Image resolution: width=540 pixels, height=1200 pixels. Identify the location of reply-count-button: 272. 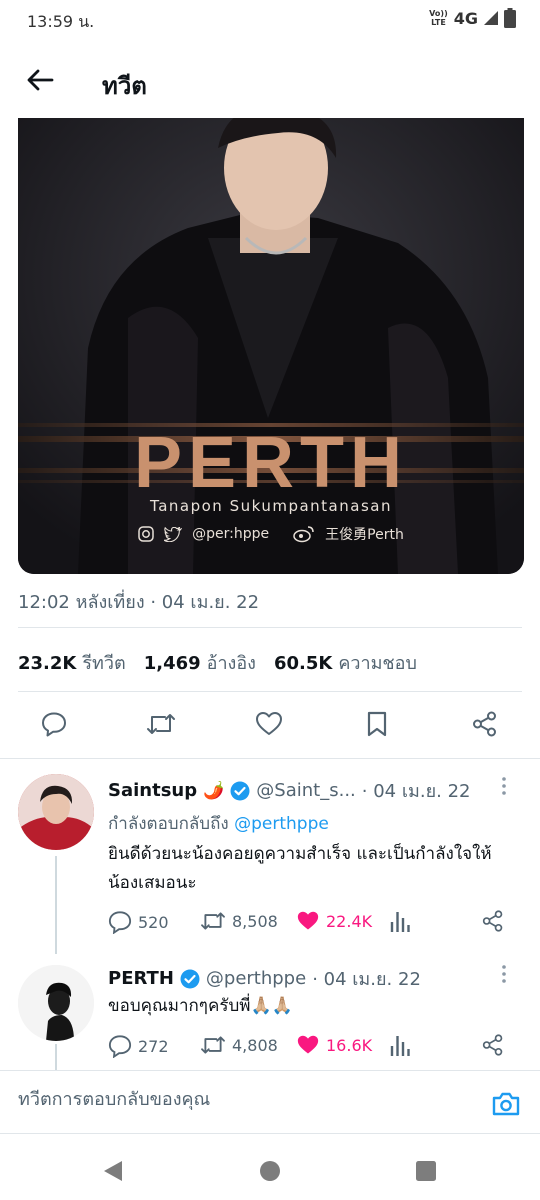
(138, 1046).